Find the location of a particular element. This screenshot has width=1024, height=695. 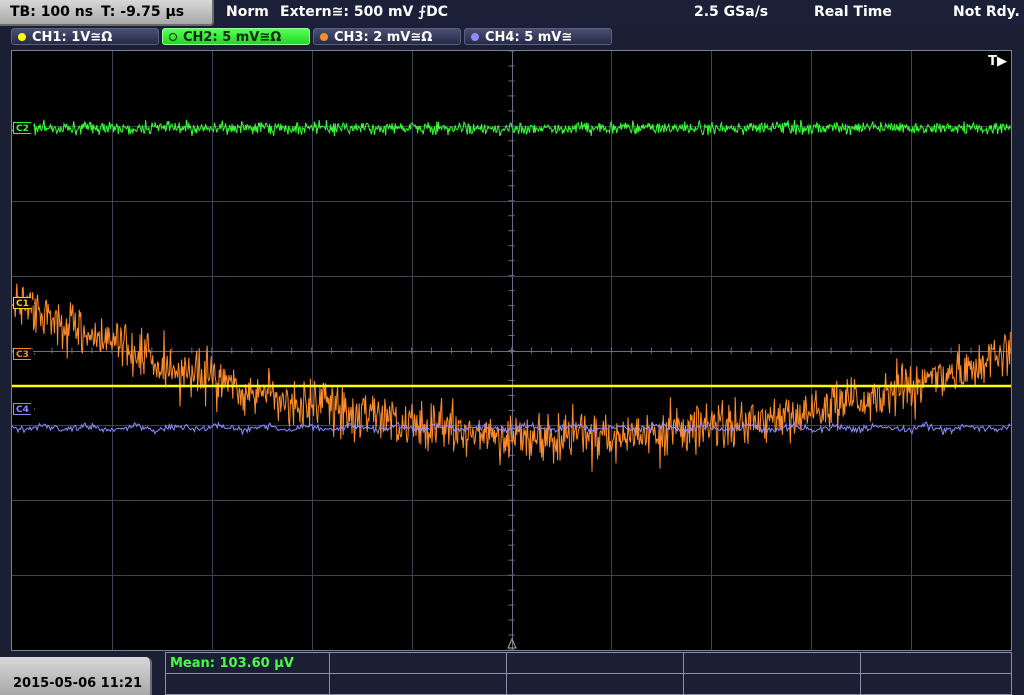

ch2-offset-marker: C2 is located at coordinates (24, 128).